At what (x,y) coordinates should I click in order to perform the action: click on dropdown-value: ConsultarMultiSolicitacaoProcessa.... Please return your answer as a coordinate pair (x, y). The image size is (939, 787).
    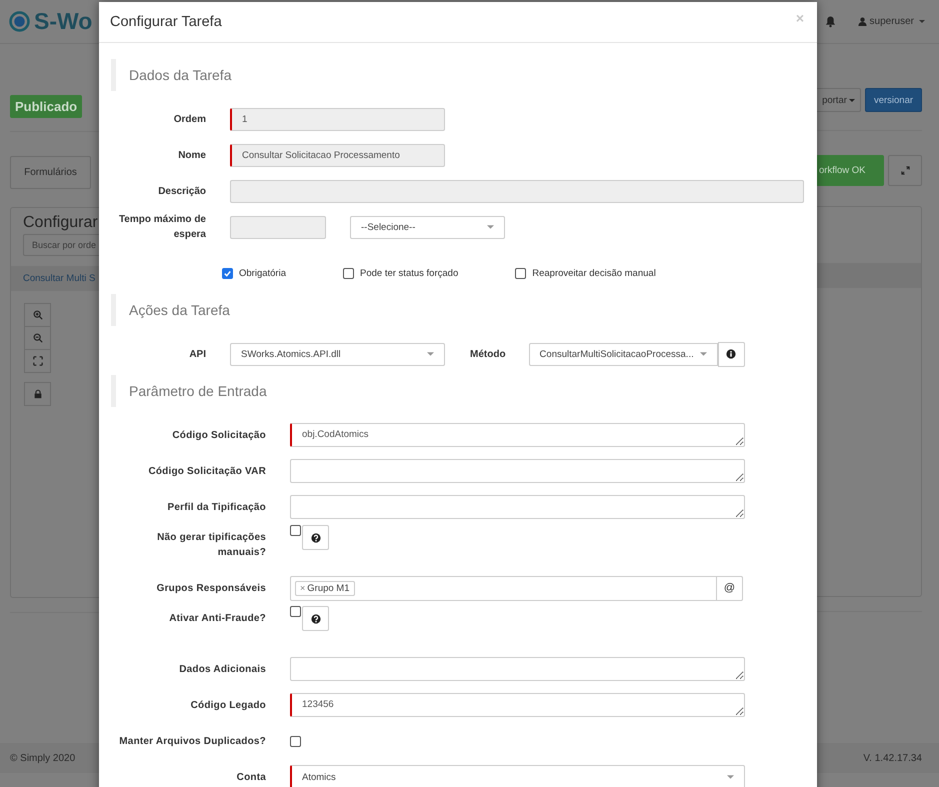
    Looking at the image, I should click on (617, 354).